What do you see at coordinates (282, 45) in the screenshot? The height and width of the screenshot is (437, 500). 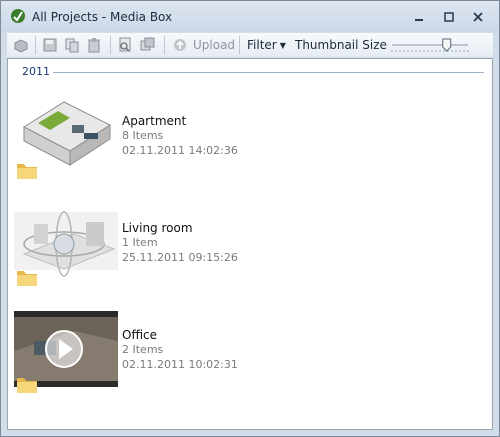 I see `chevron-down-icon: ▼` at bounding box center [282, 45].